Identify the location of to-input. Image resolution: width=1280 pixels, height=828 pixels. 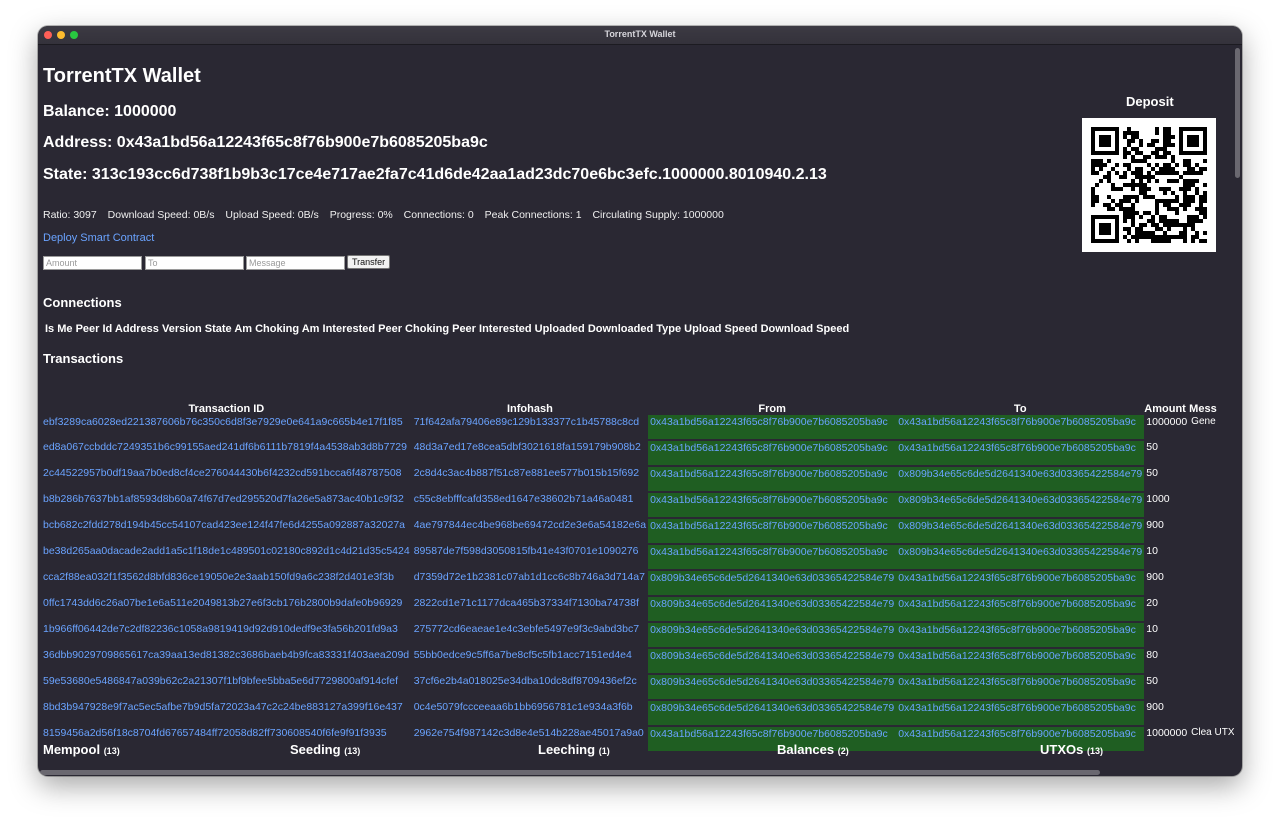
(194, 263).